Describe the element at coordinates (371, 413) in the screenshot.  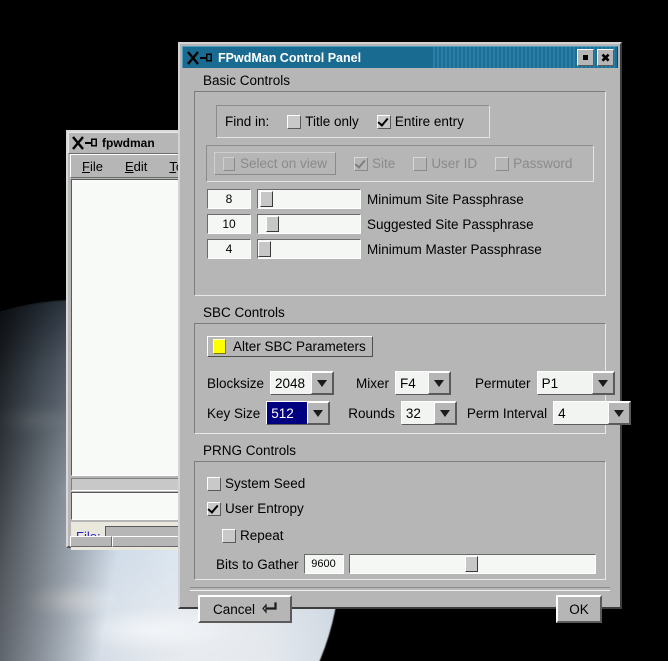
I see `rounds-label: Rounds` at that location.